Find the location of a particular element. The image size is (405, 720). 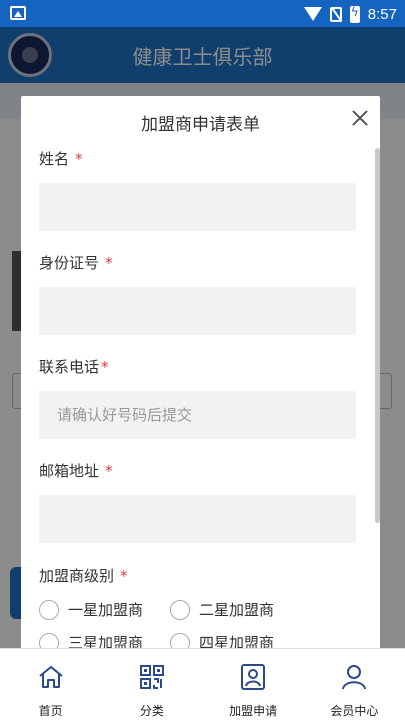

id-number-label: 身份证号 * is located at coordinates (76, 262).